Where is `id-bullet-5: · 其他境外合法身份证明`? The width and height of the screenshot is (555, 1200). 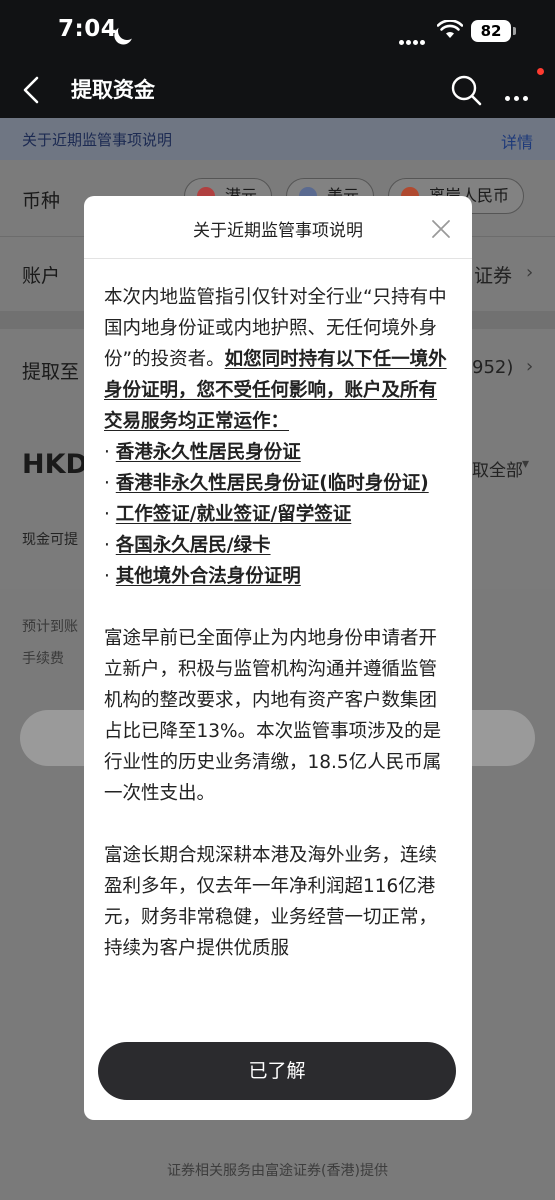 id-bullet-5: · 其他境外合法身份证明 is located at coordinates (202, 576).